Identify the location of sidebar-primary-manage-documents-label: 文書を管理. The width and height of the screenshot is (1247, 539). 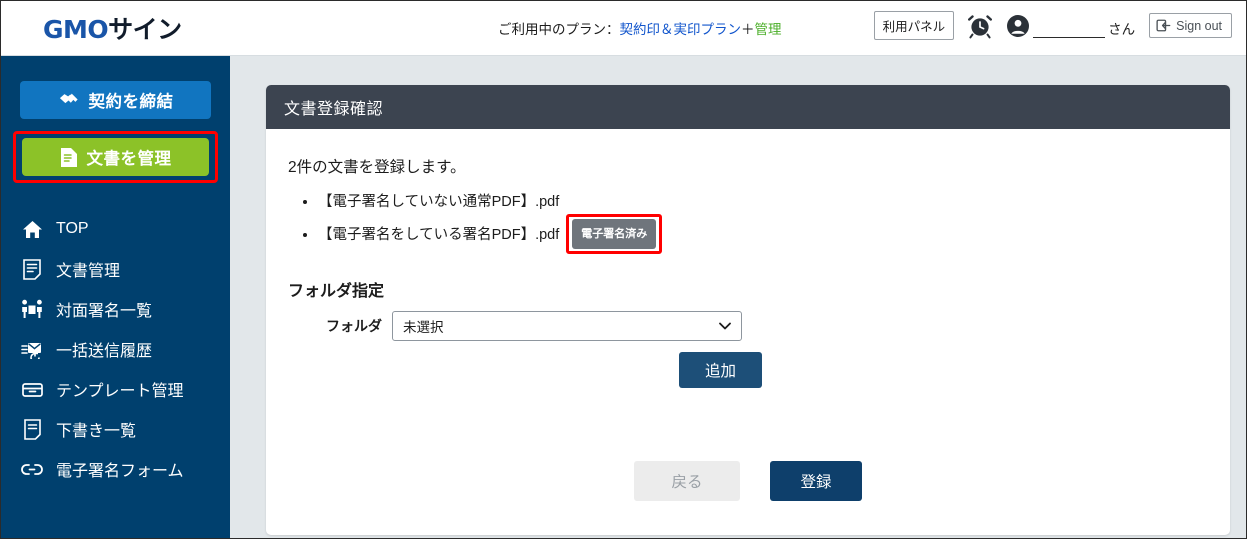
(129, 159).